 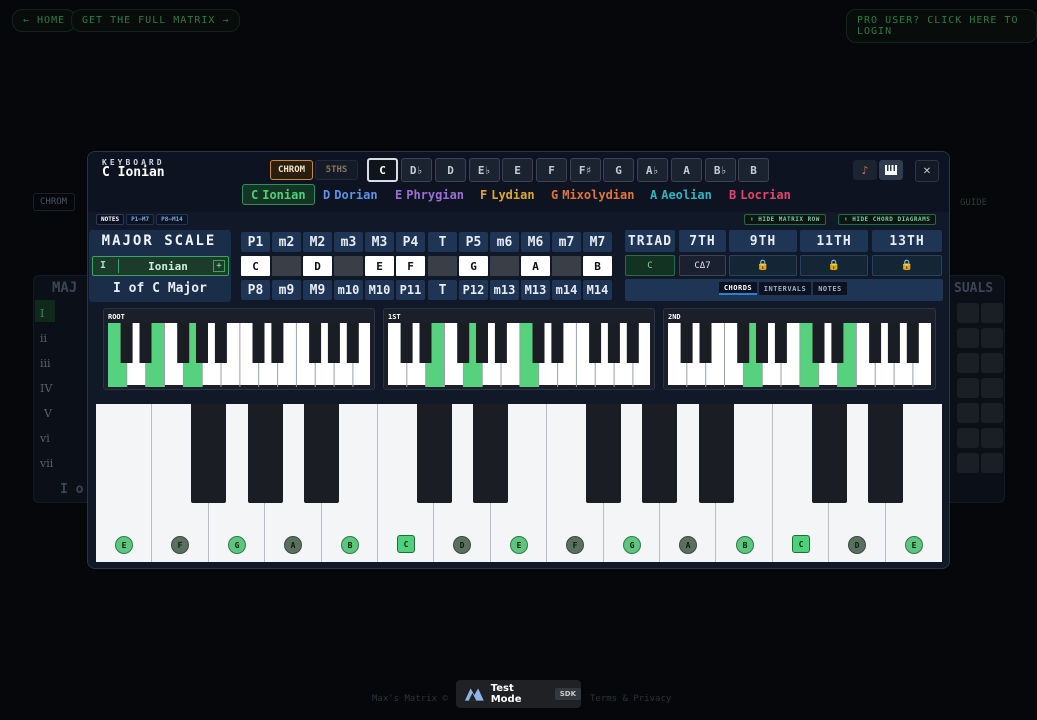 What do you see at coordinates (830, 288) in the screenshot?
I see `segment-notes: NOTES` at bounding box center [830, 288].